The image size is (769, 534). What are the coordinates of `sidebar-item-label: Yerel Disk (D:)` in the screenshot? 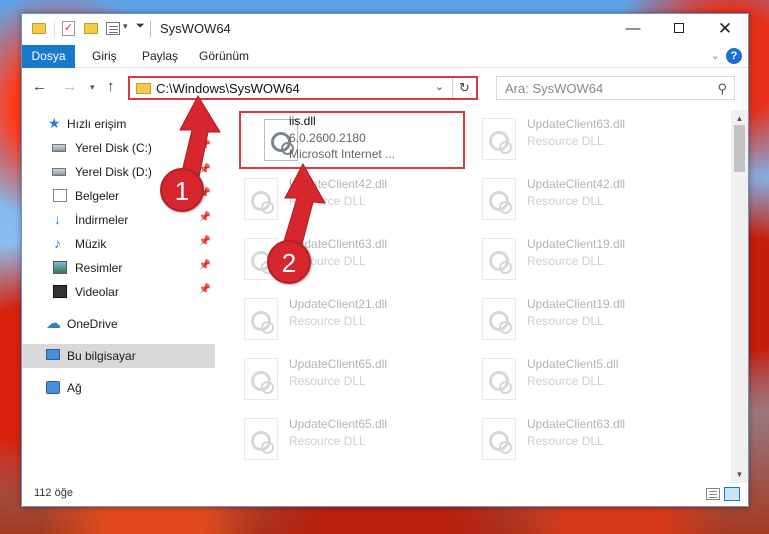 It's located at (113, 172).